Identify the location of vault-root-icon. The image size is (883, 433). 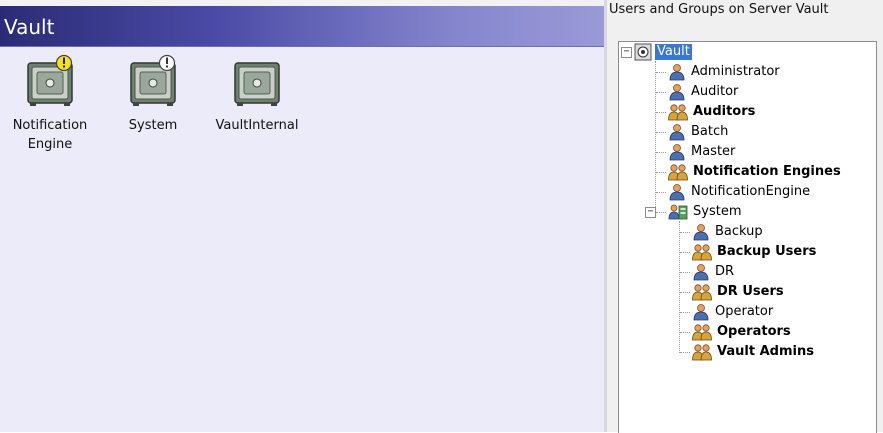
(643, 52).